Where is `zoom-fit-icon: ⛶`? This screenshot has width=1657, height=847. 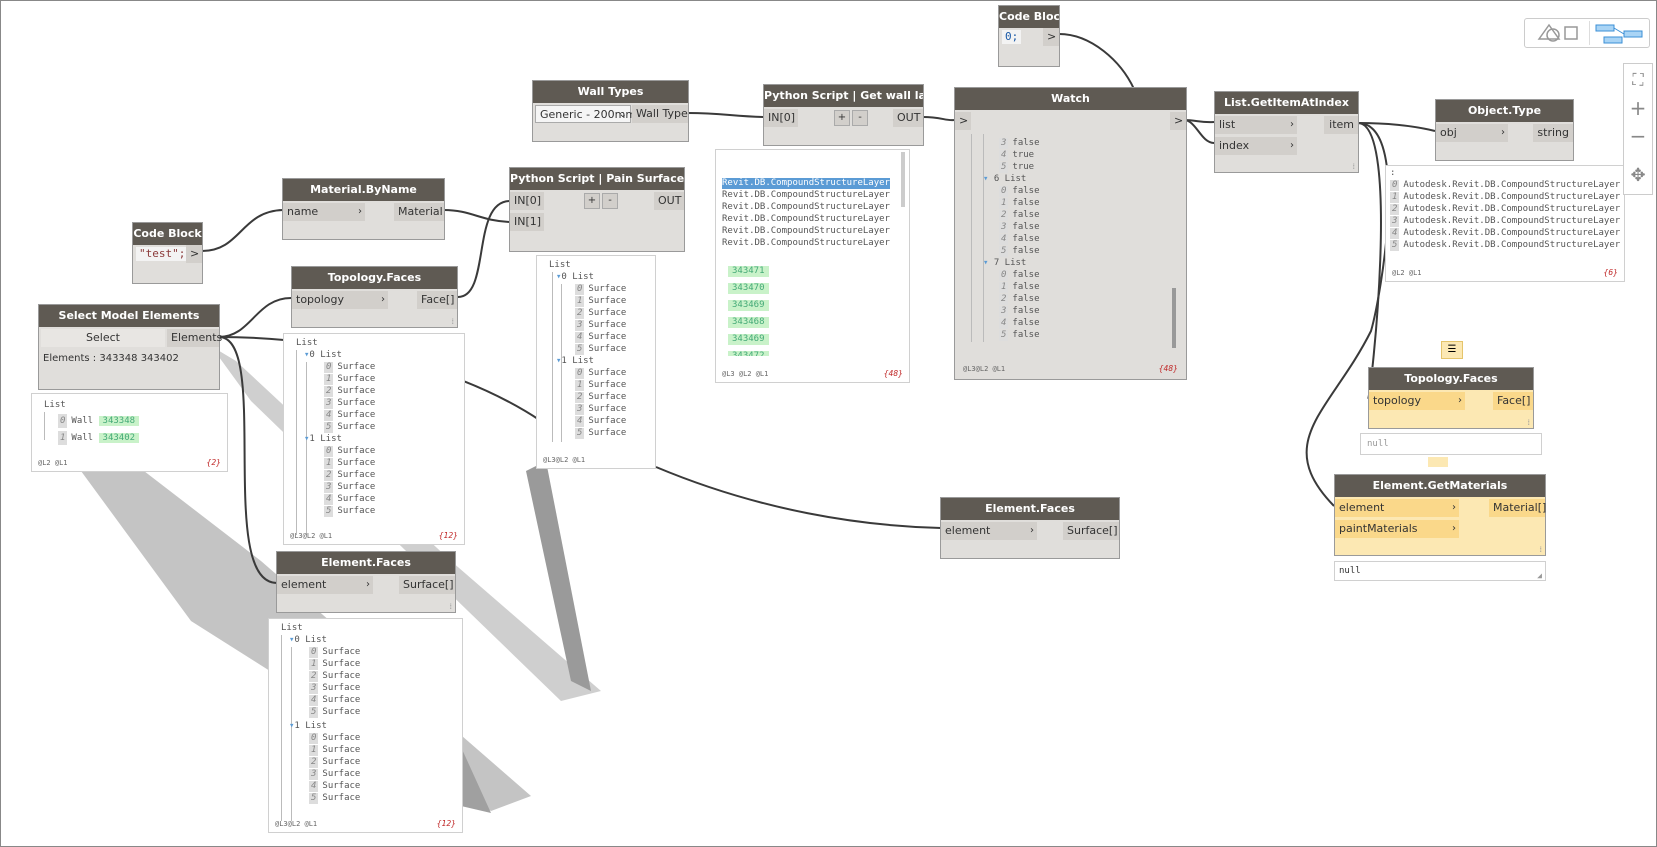 zoom-fit-icon: ⛶ is located at coordinates (1638, 80).